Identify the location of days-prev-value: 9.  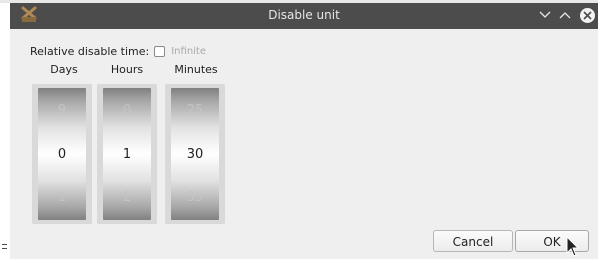
(62, 110).